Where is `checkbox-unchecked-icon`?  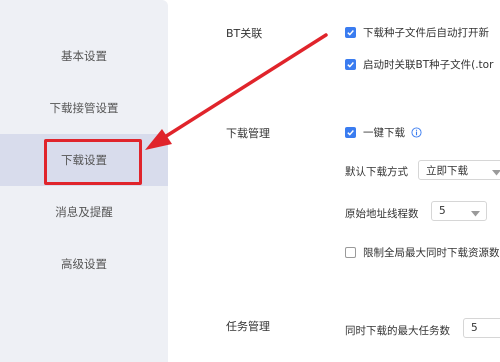
checkbox-unchecked-icon is located at coordinates (350, 252).